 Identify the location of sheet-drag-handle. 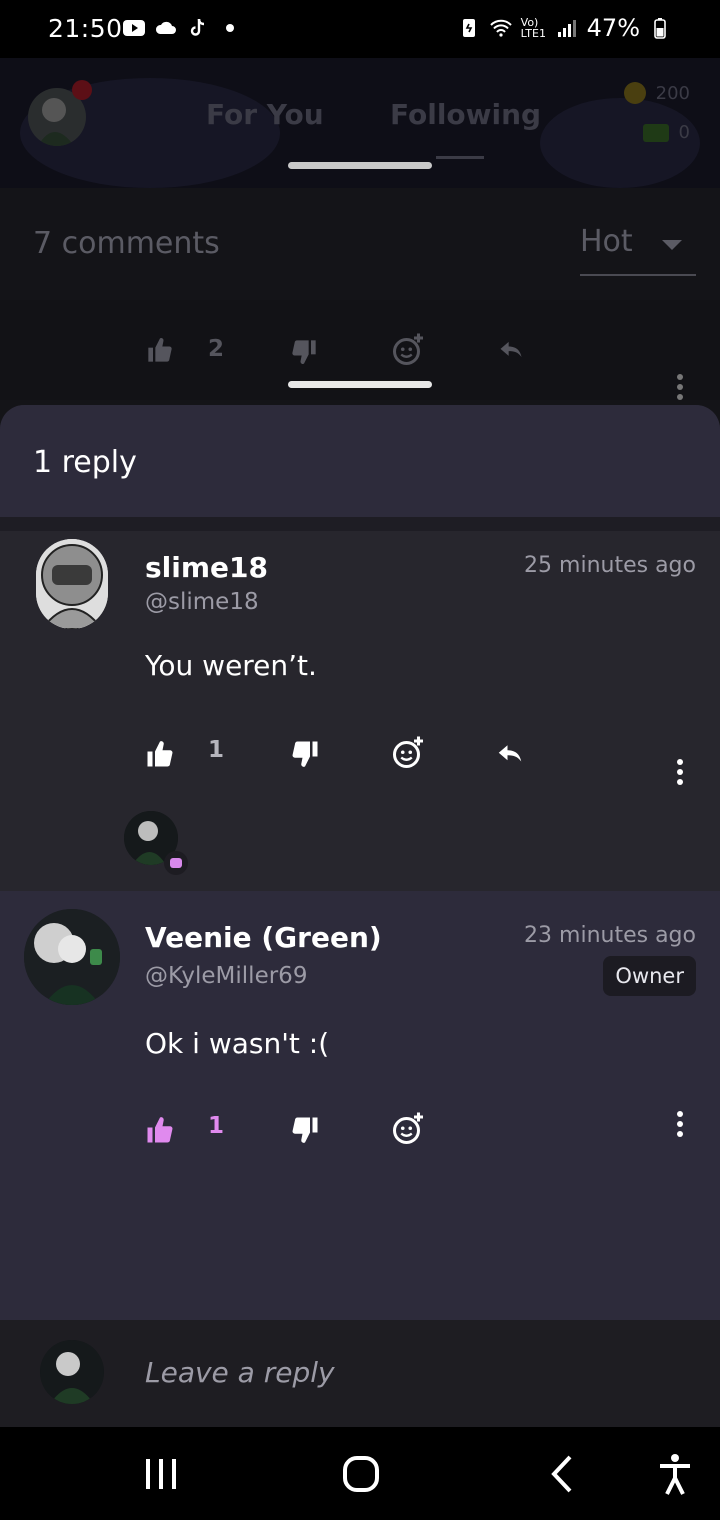
(360, 165).